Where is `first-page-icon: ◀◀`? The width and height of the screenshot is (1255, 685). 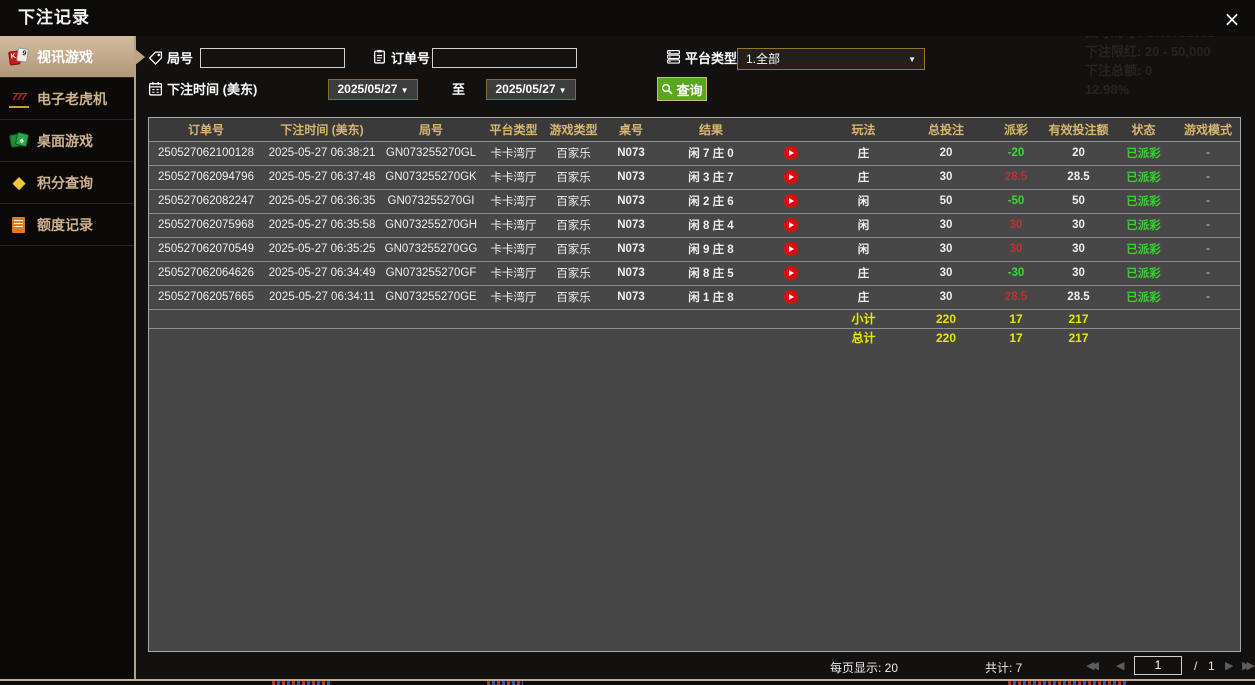 first-page-icon: ◀◀ is located at coordinates (1092, 665).